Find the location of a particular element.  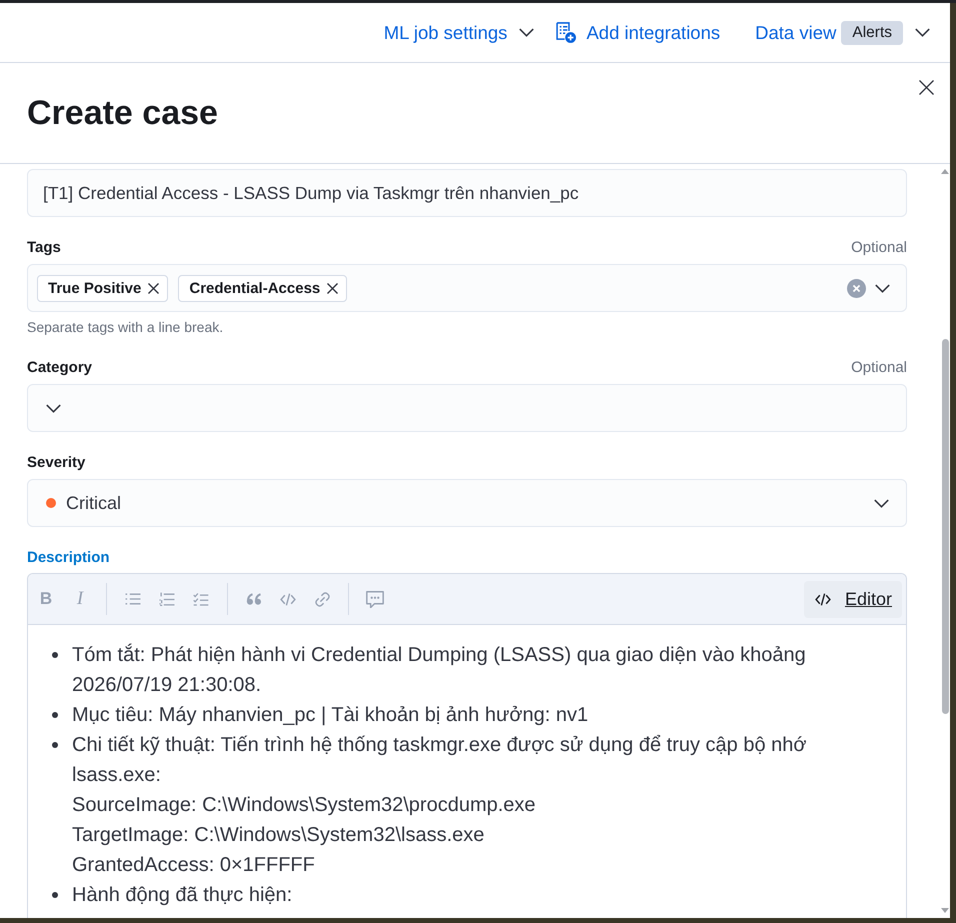

close-button is located at coordinates (926, 87).